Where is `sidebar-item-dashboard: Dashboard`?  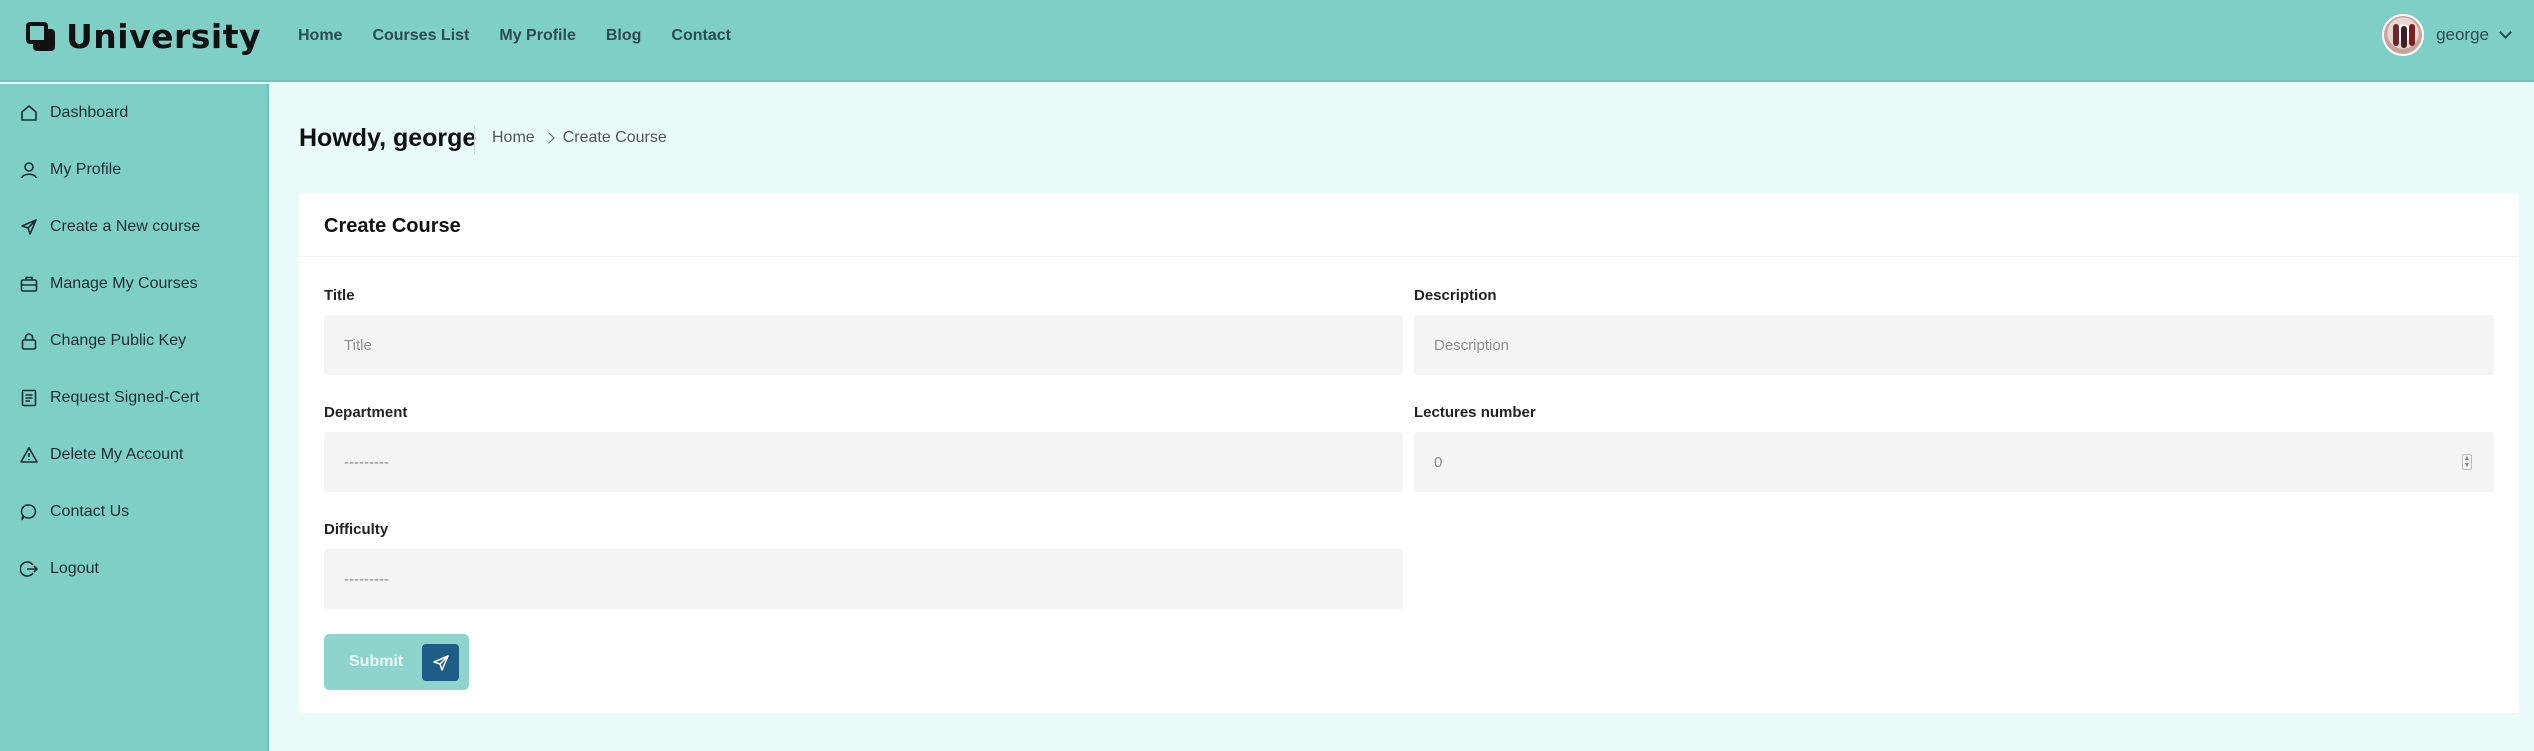 sidebar-item-dashboard: Dashboard is located at coordinates (74, 113).